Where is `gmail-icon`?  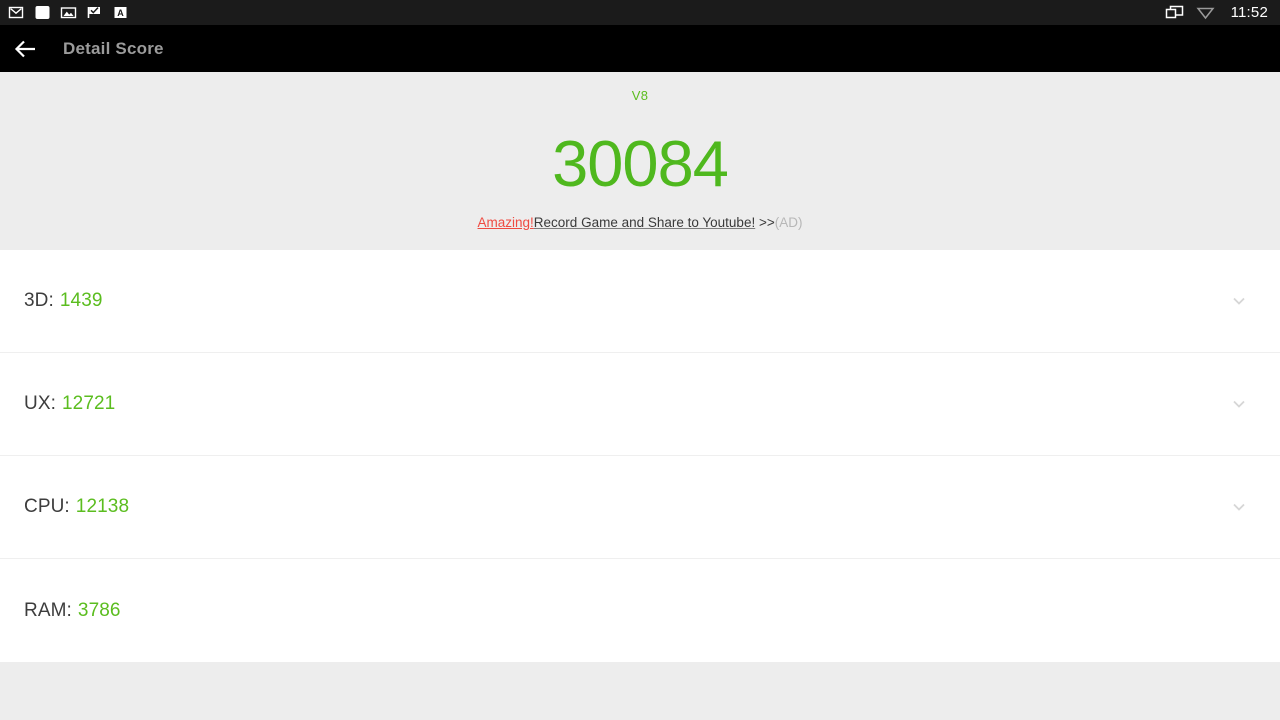 gmail-icon is located at coordinates (16, 12).